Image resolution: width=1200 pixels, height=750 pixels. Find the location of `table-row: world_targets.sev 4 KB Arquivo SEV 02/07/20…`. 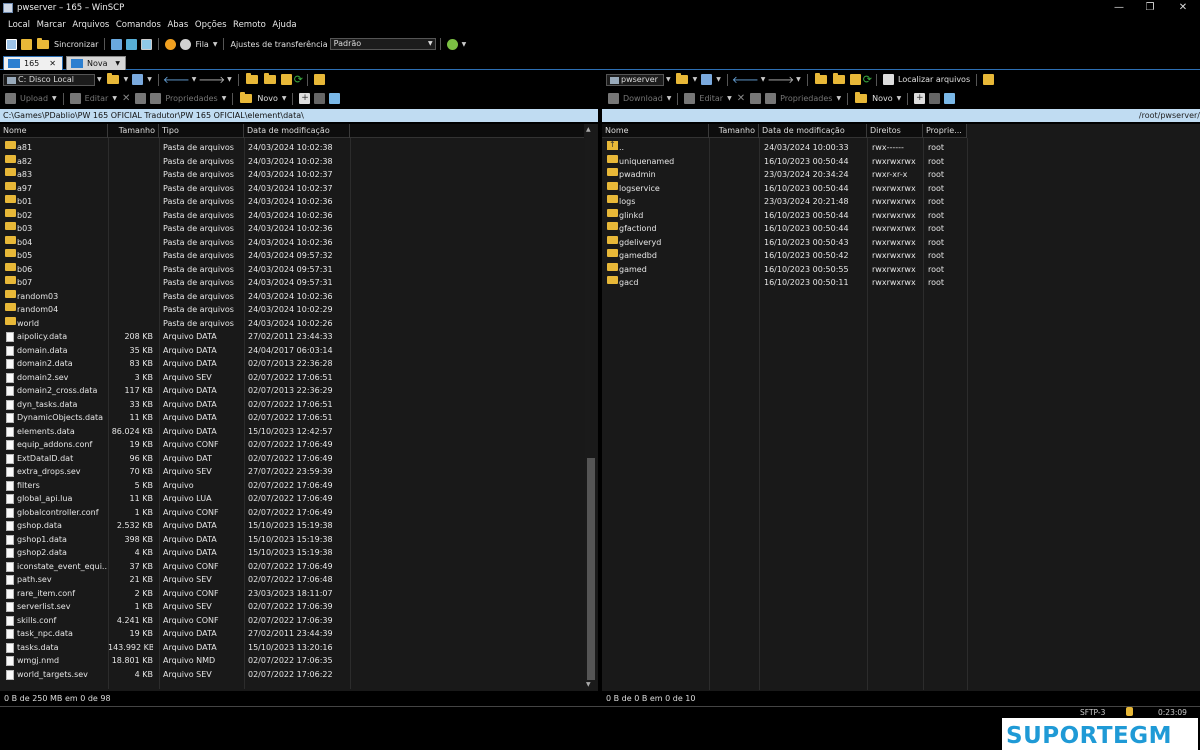

table-row: world_targets.sev 4 KB Arquivo SEV 02/07/20… is located at coordinates (292, 675).